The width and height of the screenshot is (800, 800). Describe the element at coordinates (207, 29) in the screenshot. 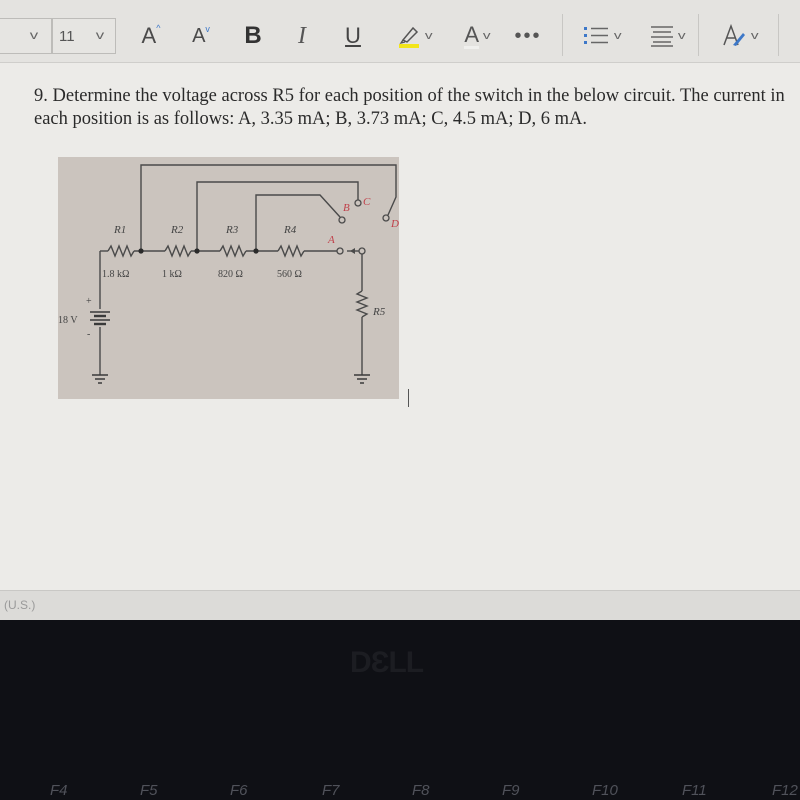

I see `caret-down-icon: v` at that location.